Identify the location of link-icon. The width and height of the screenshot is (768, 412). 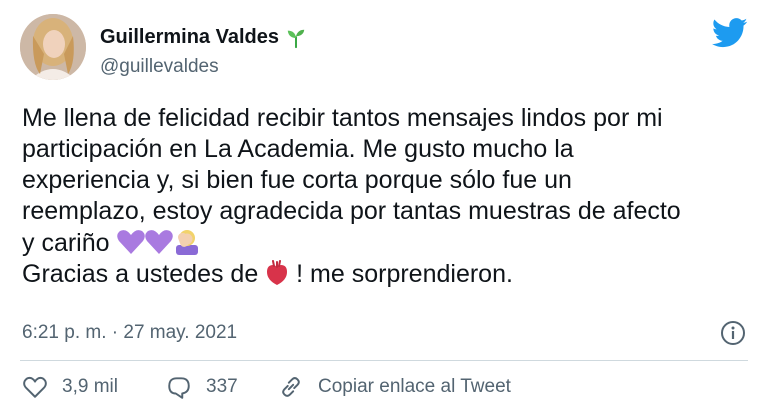
(291, 387).